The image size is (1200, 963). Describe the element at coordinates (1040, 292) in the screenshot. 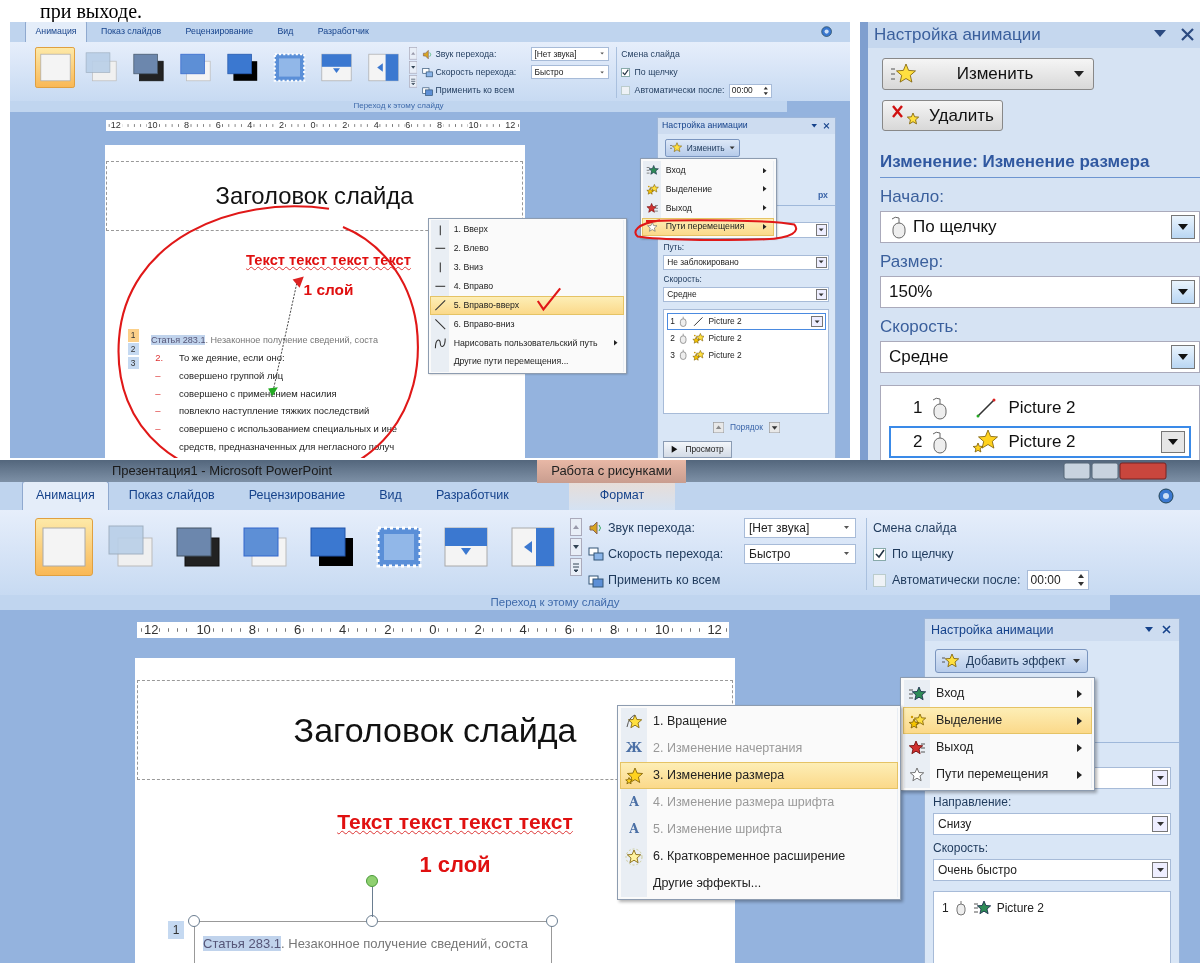

I see `dropdown-field: 150%` at that location.